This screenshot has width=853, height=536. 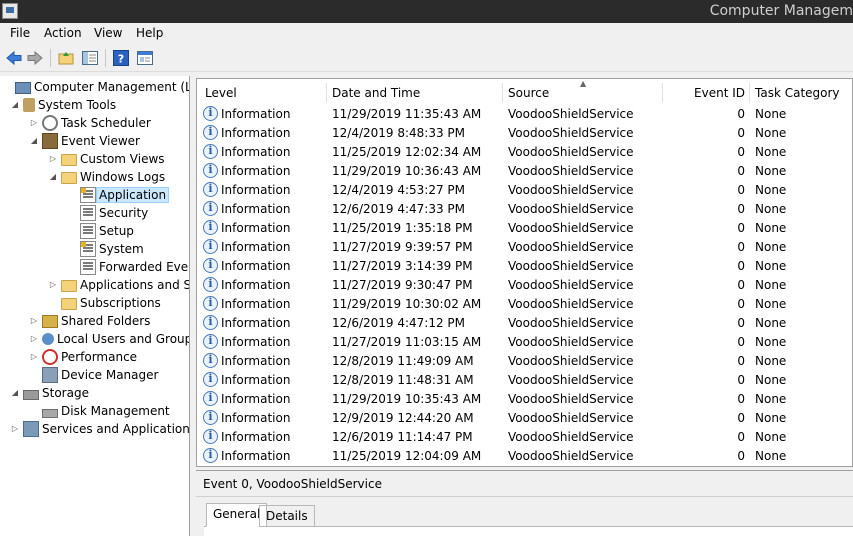 I want to click on tree-item-task-scheduler: ▷ Task Scheduler, so click(x=90, y=123).